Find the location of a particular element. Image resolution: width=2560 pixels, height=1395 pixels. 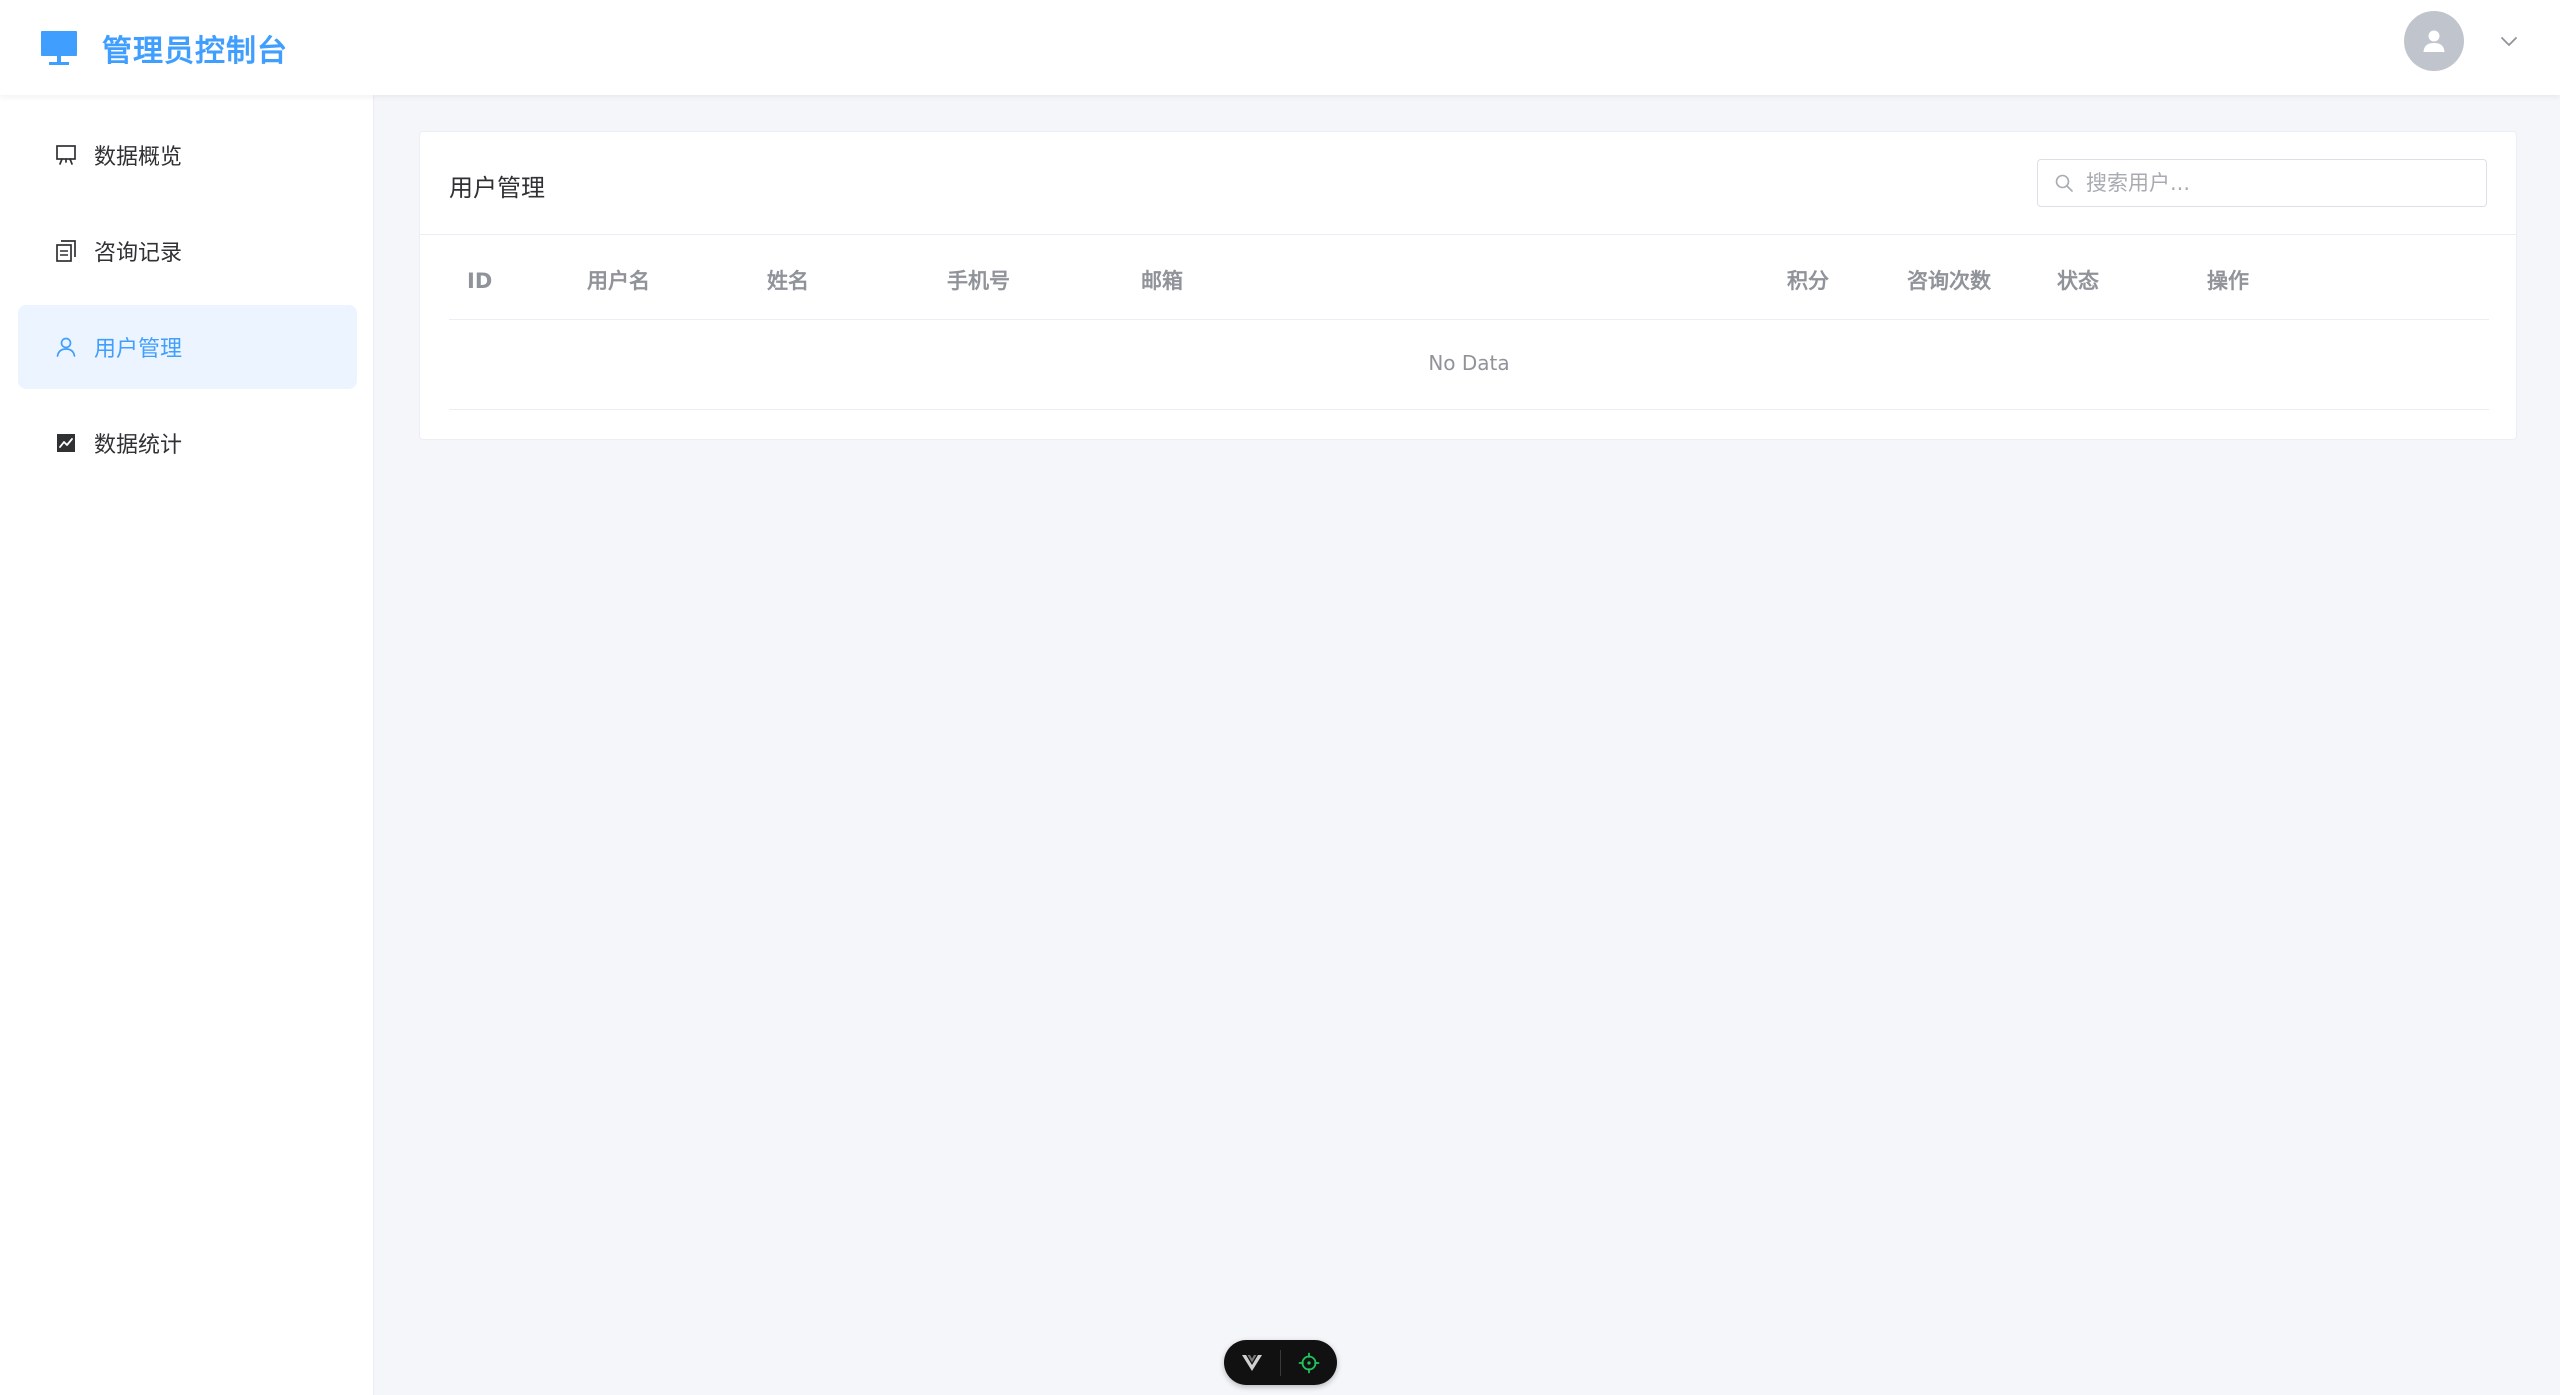

column-header-status: 状态 is located at coordinates (2078, 291).